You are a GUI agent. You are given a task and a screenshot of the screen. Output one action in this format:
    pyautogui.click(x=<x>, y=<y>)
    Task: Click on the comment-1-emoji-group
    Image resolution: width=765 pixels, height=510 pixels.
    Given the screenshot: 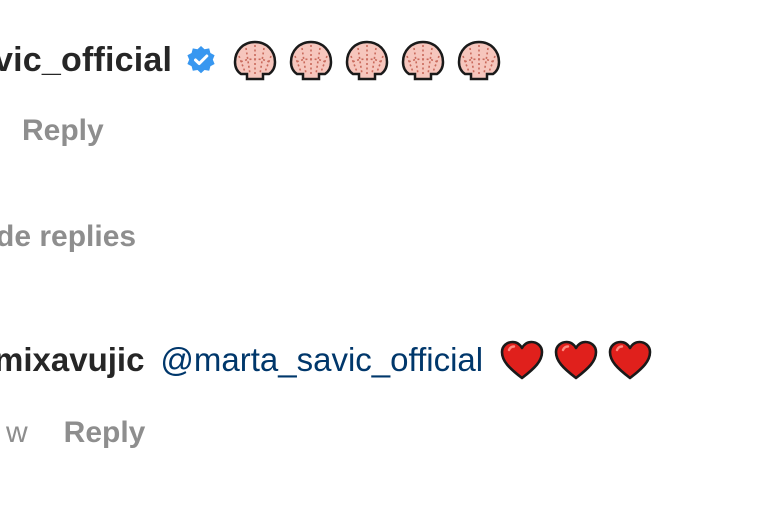 What is the action you would take?
    pyautogui.click(x=367, y=60)
    